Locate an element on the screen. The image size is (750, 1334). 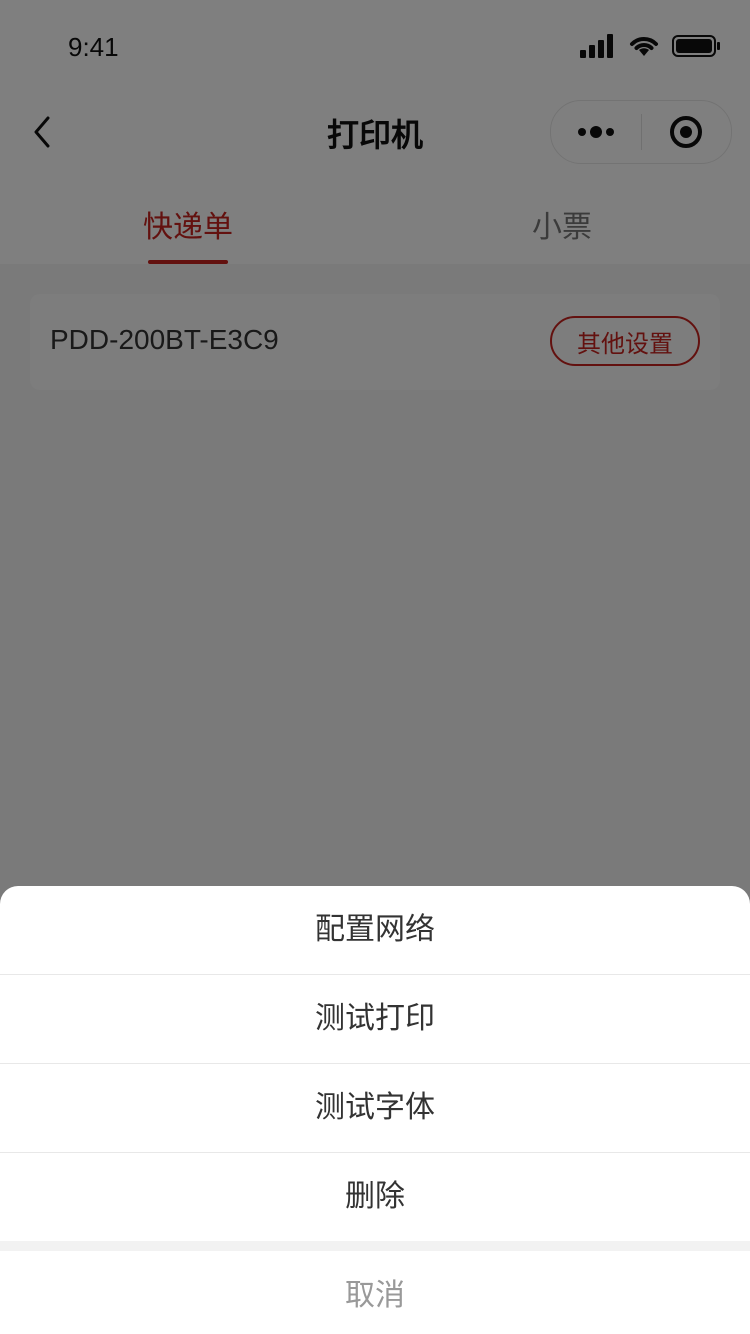
action-test-print: 测试打印 is located at coordinates (375, 1019).